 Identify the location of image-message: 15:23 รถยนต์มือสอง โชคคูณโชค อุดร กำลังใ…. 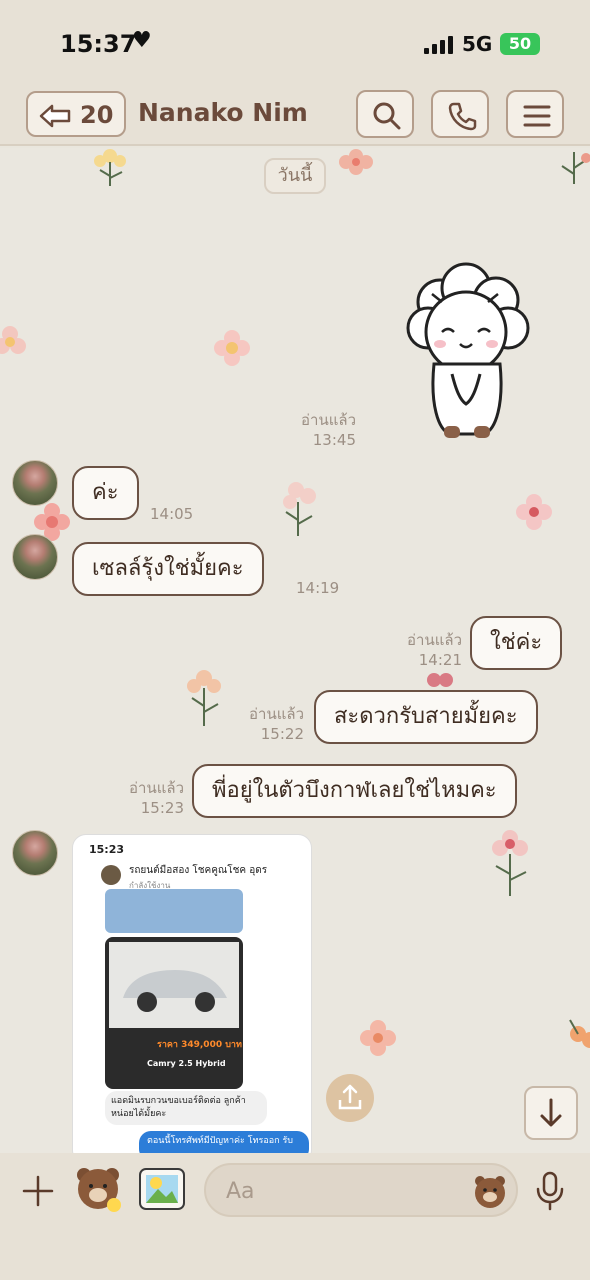
(192, 993).